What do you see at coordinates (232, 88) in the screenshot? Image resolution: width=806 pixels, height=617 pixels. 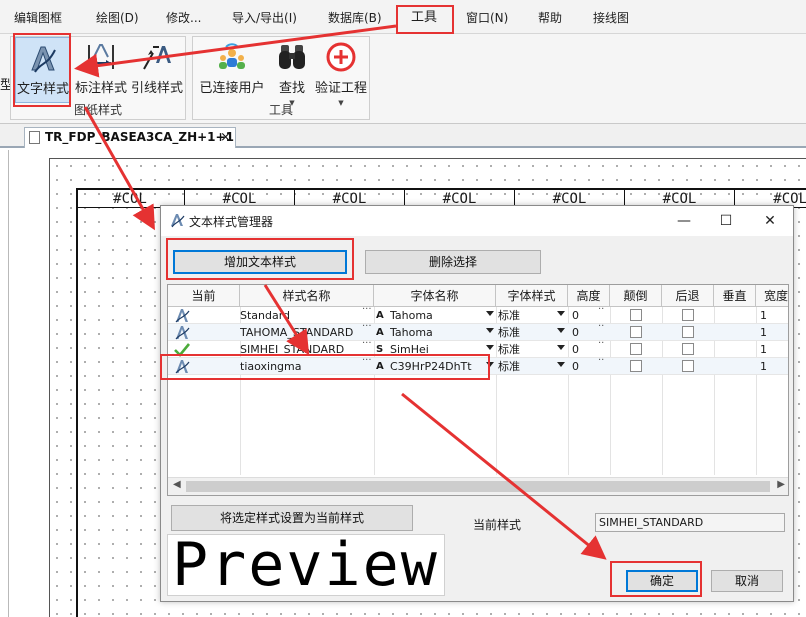 I see `connected-users-label: 已连接用户` at bounding box center [232, 88].